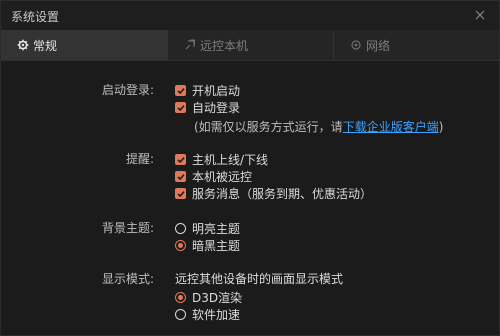 This screenshot has width=500, height=336. I want to click on light-theme-label: 明亮主题, so click(216, 229).